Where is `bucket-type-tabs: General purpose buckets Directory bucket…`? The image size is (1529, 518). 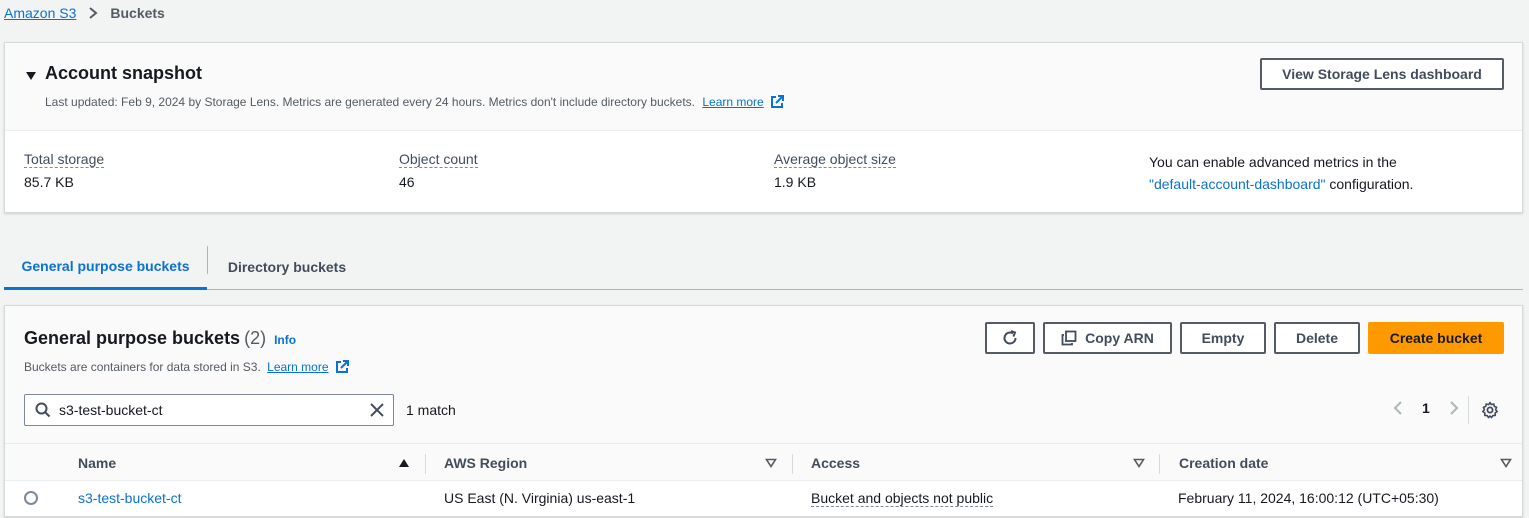 bucket-type-tabs: General purpose buckets Directory bucket… is located at coordinates (763, 267).